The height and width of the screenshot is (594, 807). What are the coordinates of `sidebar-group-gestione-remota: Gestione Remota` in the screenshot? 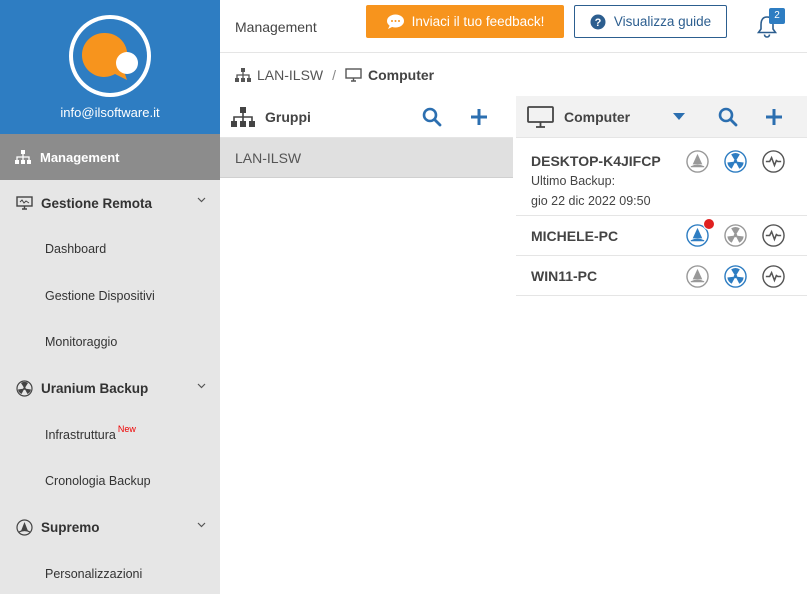 It's located at (110, 203).